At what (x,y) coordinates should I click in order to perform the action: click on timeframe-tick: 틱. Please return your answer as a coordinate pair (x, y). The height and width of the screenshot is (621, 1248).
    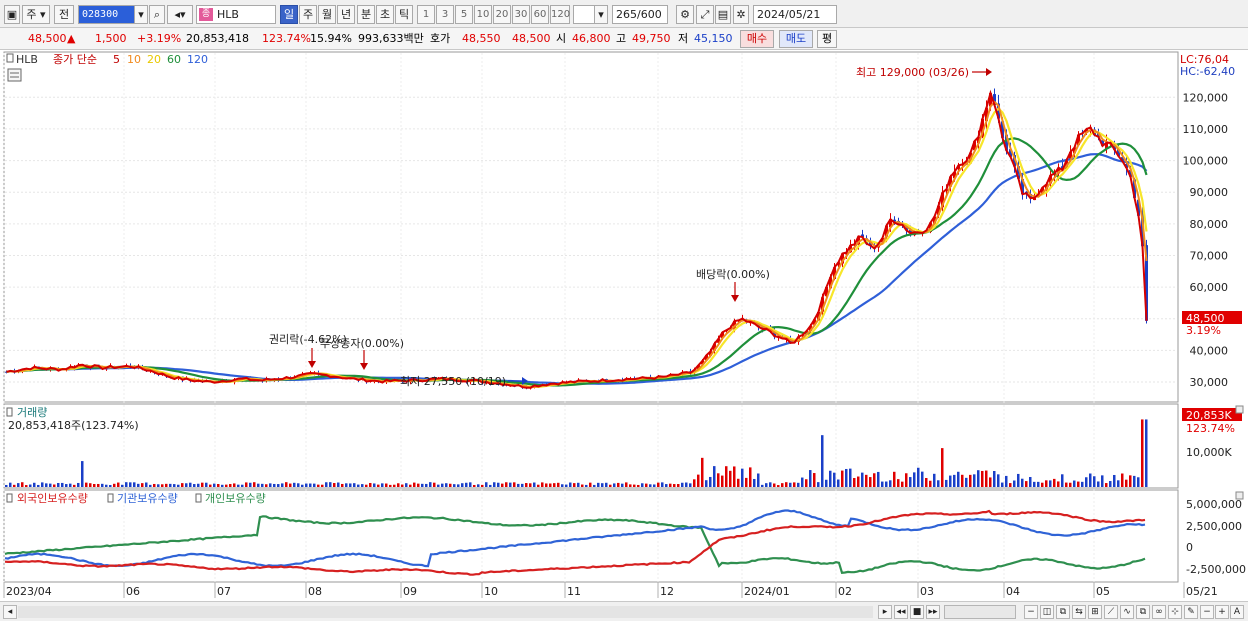
    Looking at the image, I should click on (404, 14).